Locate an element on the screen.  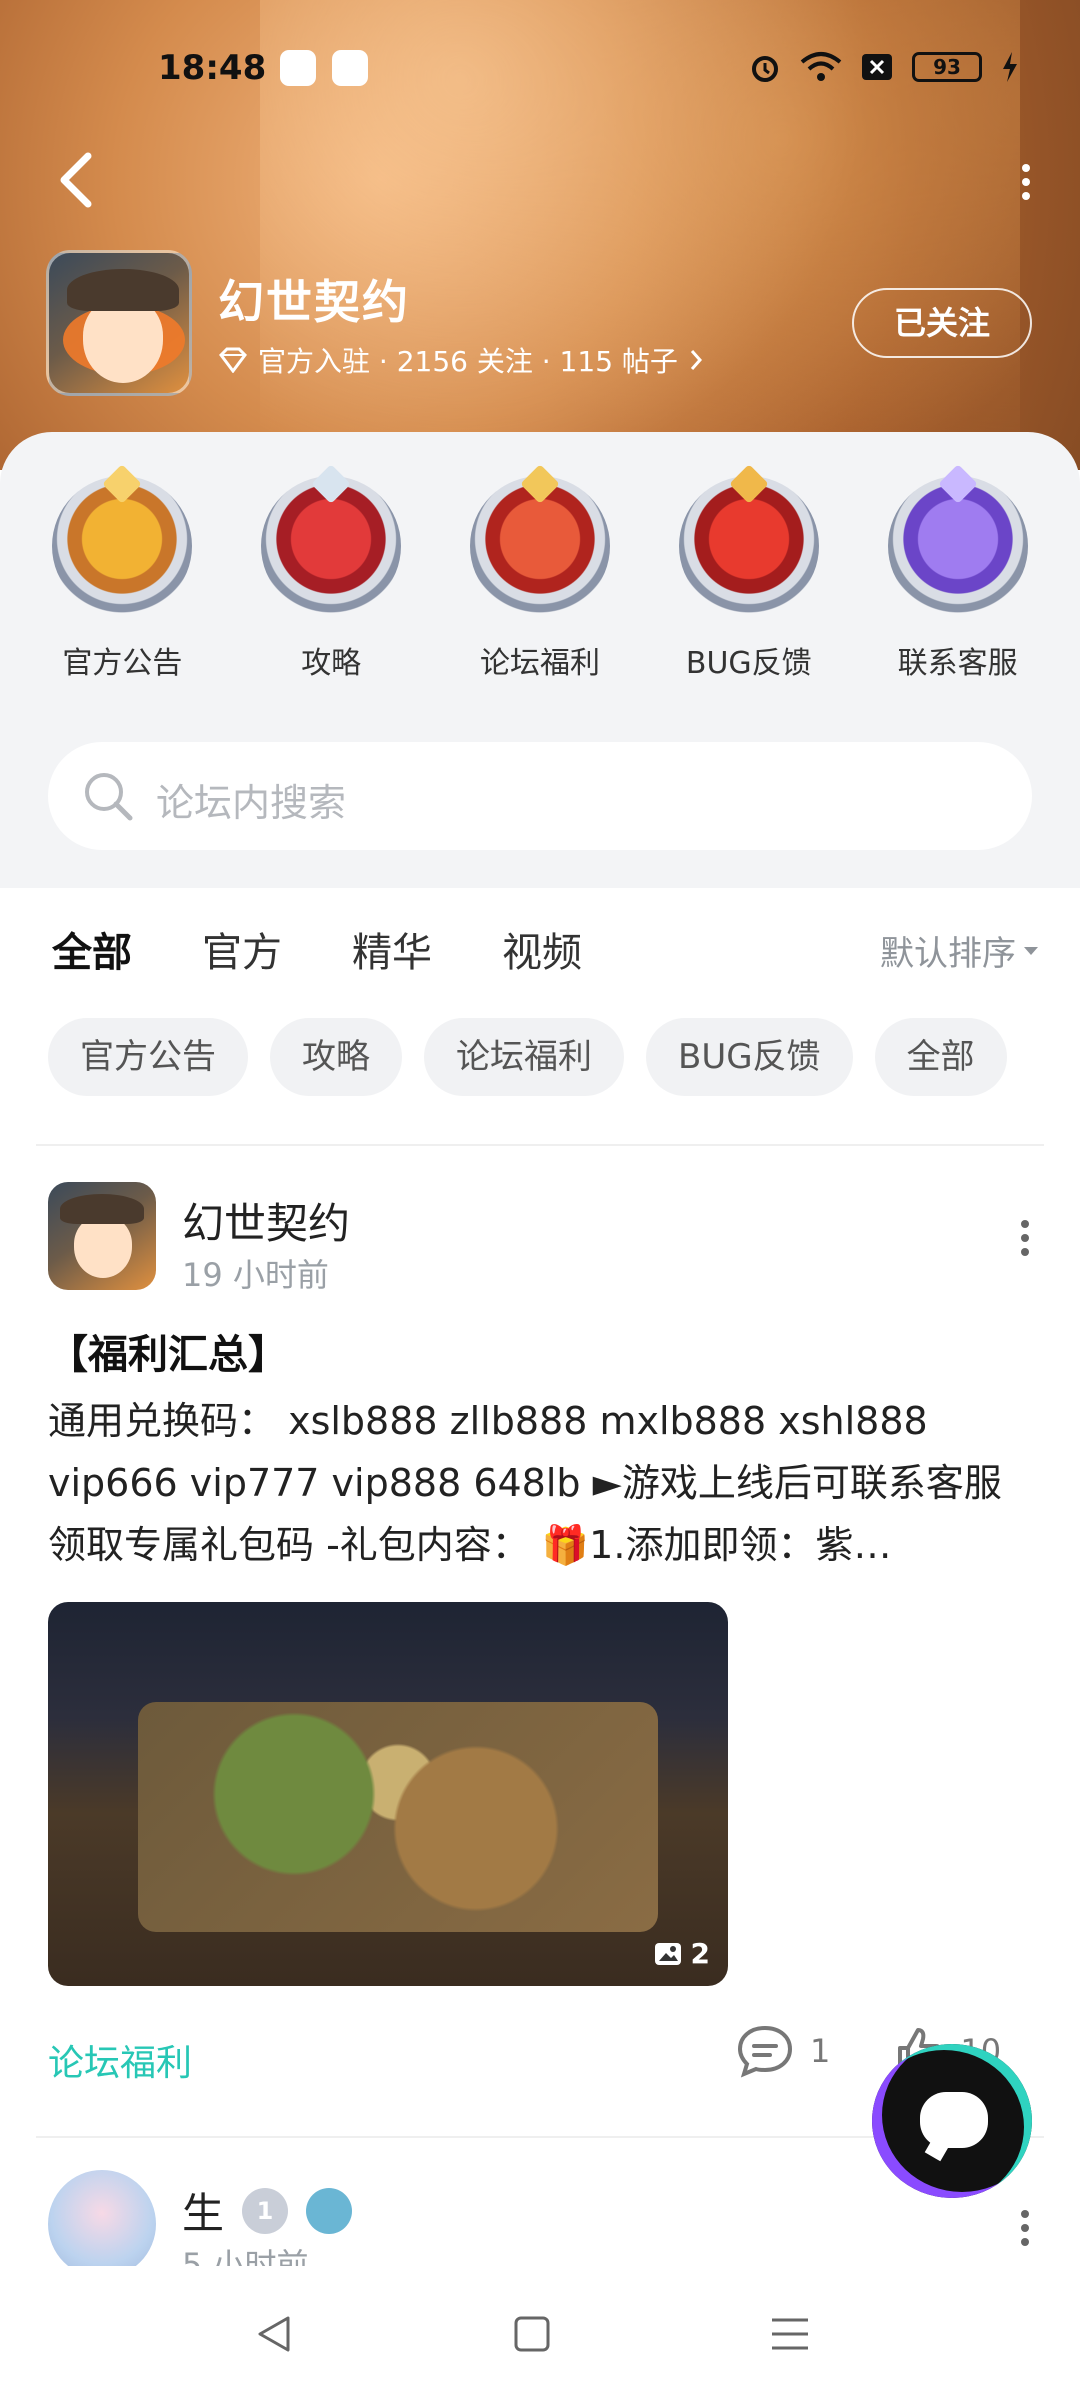
no-sim-icon is located at coordinates (877, 67).